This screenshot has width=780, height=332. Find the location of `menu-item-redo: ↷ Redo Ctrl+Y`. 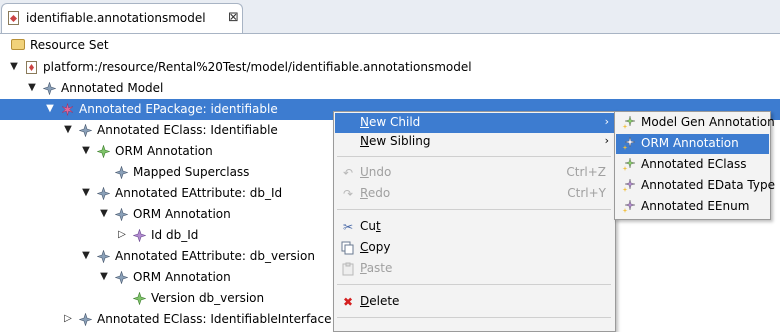

menu-item-redo: ↷ Redo Ctrl+Y is located at coordinates (474, 194).